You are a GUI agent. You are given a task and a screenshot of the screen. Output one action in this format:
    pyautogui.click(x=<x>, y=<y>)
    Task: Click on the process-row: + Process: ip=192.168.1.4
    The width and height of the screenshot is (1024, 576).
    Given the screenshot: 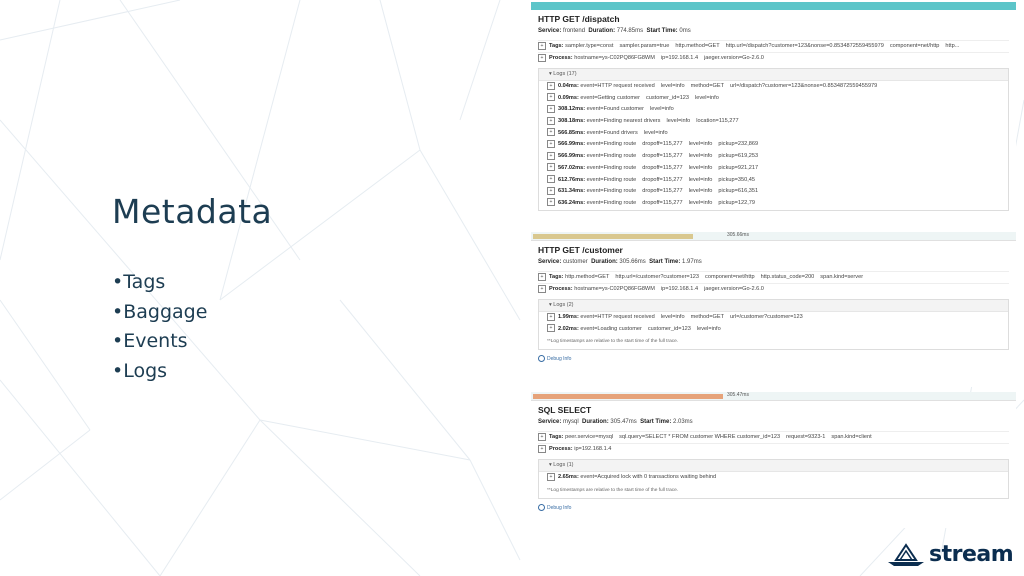 What is the action you would take?
    pyautogui.click(x=773, y=449)
    